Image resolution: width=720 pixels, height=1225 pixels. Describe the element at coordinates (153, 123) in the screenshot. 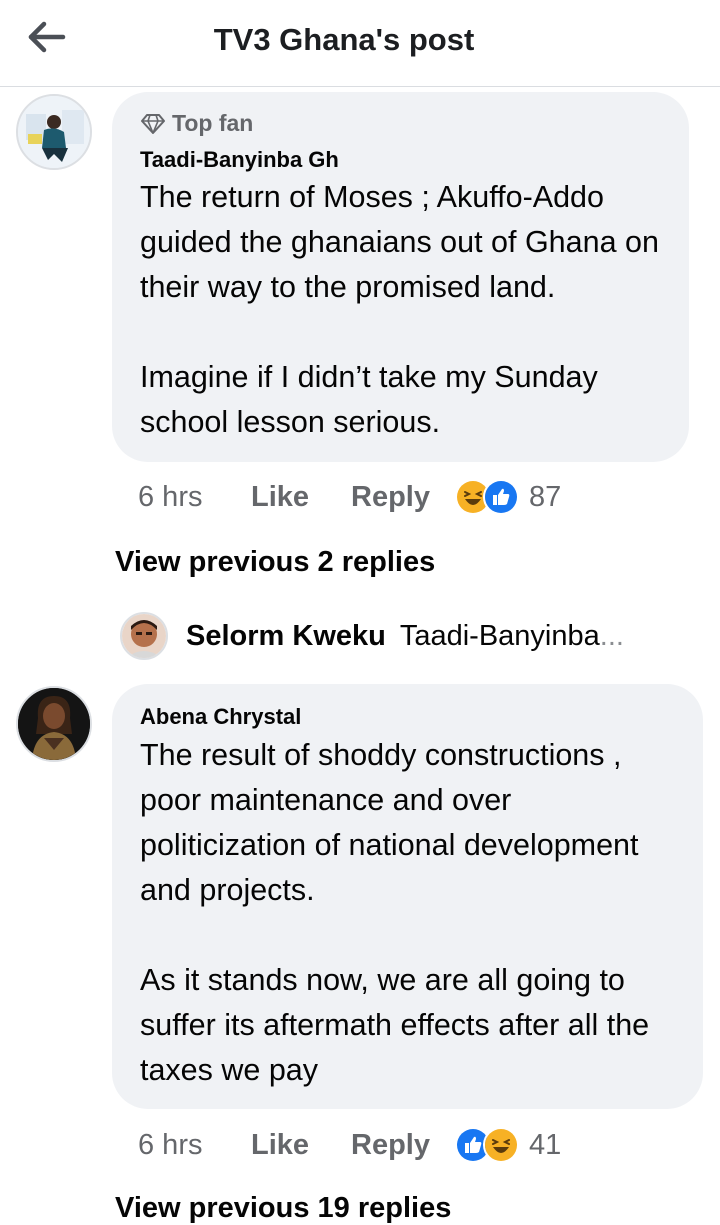

I see `diamond-icon` at that location.